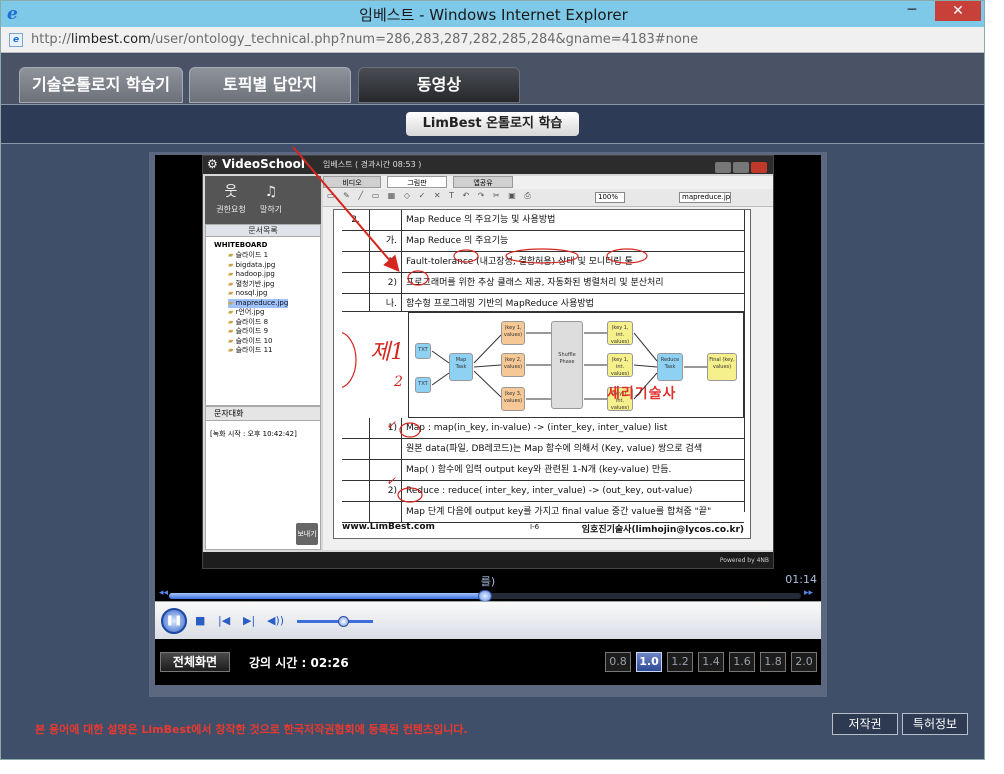  Describe the element at coordinates (488, 581) in the screenshot. I see `subtitle-text: 를)` at that location.